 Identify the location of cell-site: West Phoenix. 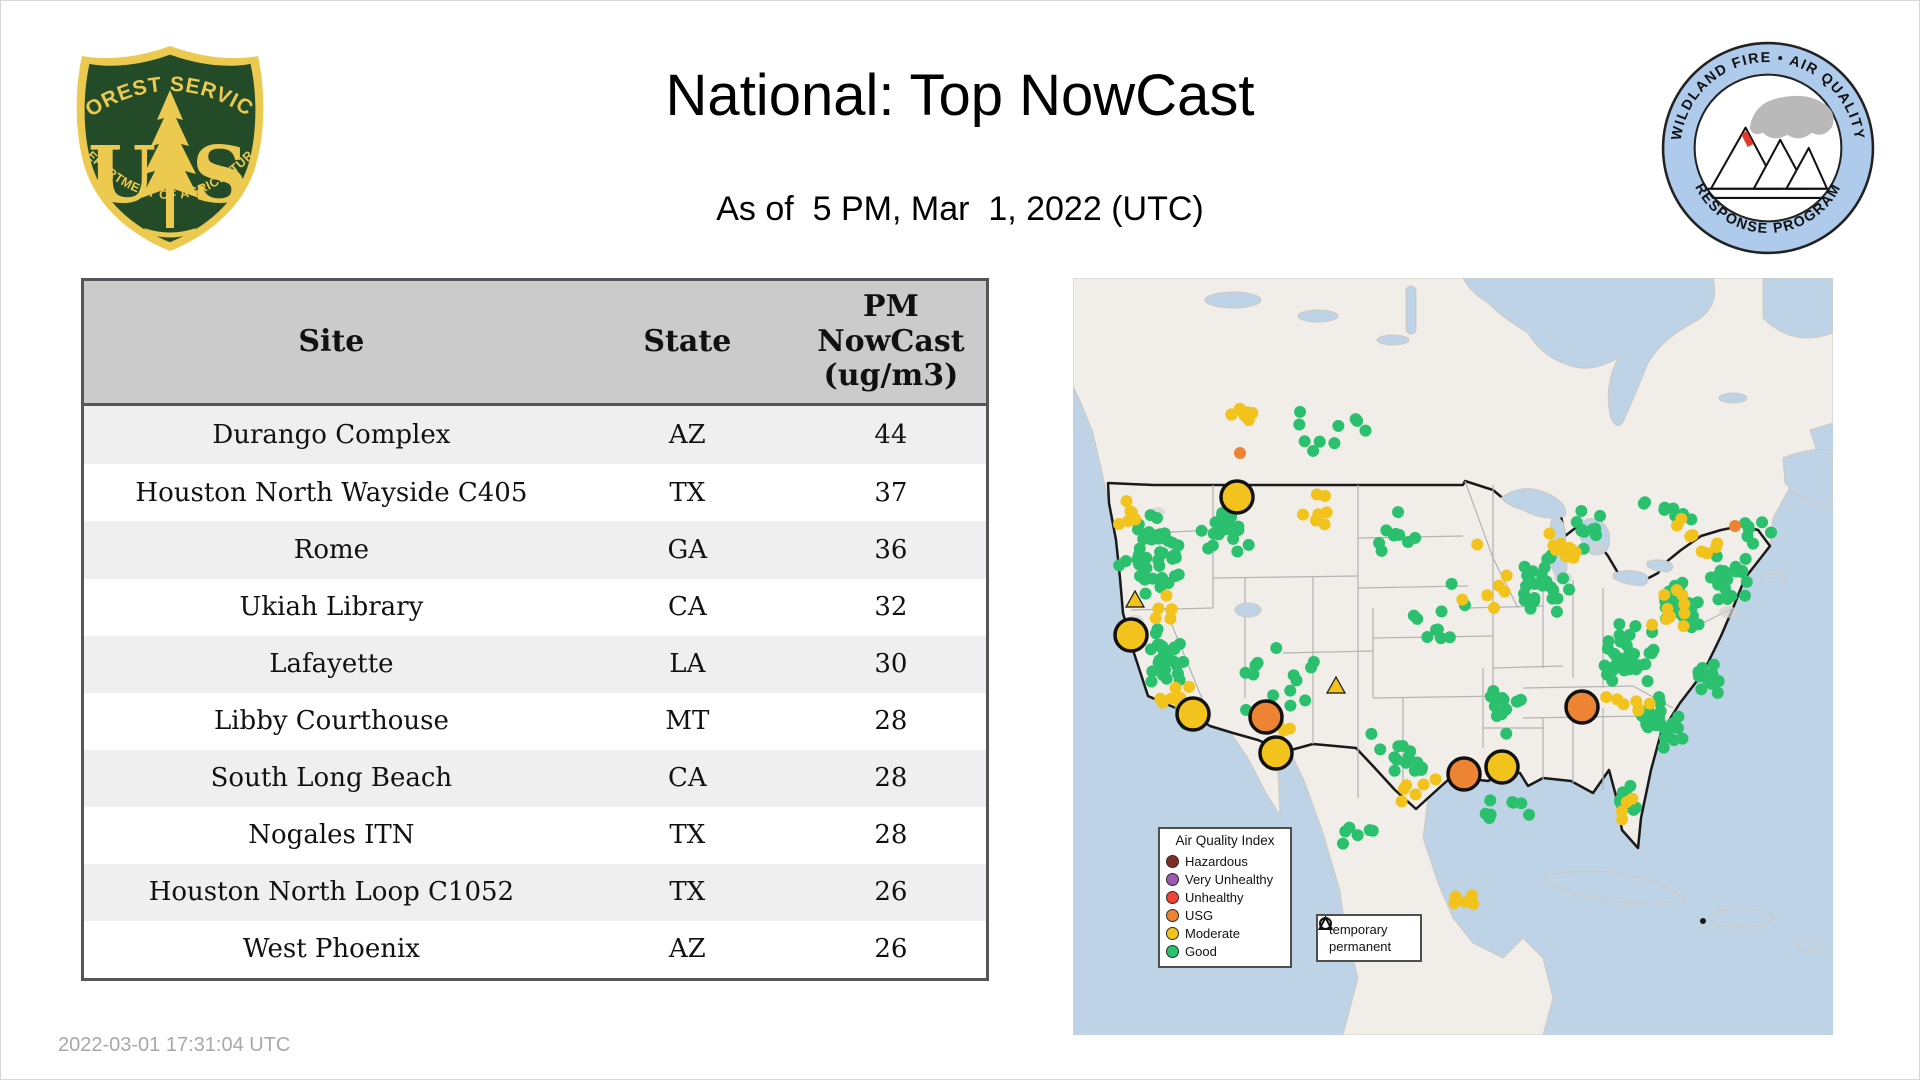
(331, 949).